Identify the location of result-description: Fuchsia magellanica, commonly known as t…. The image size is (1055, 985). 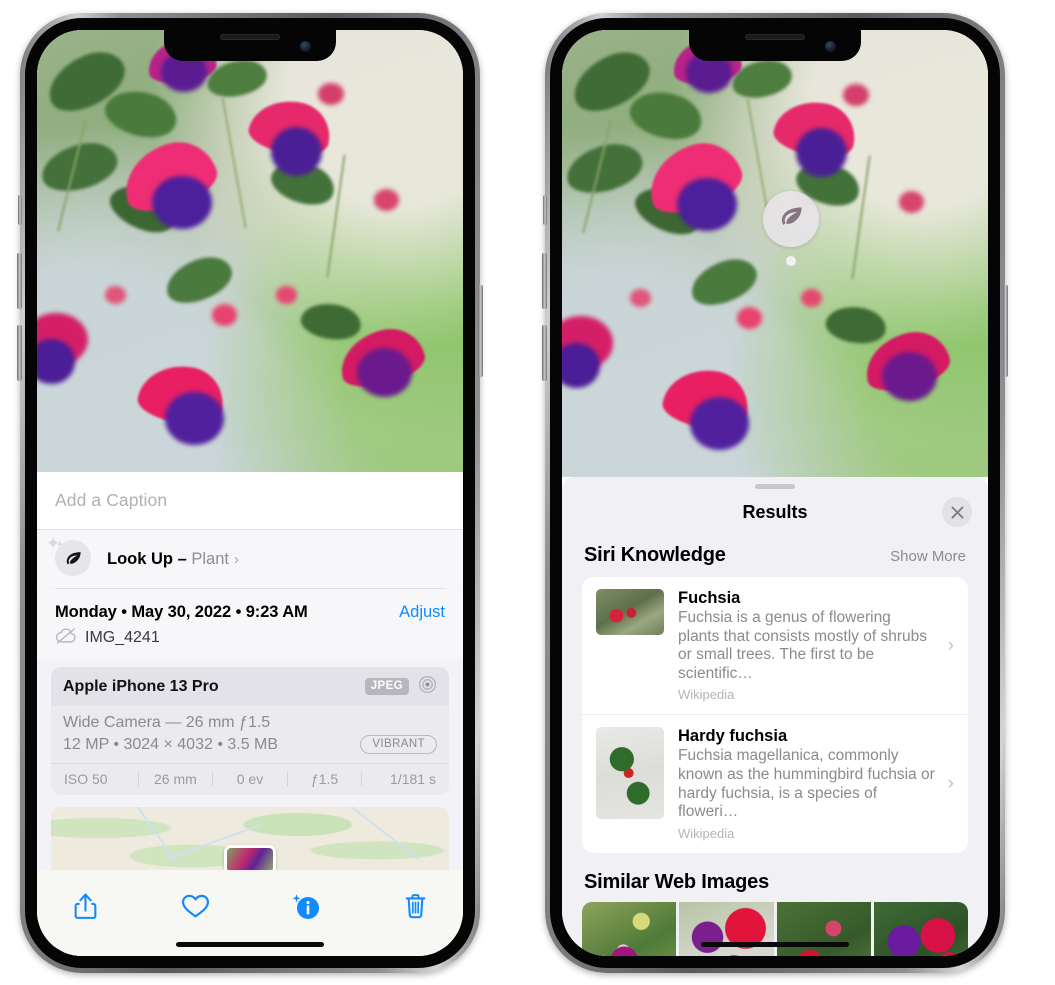
(806, 784).